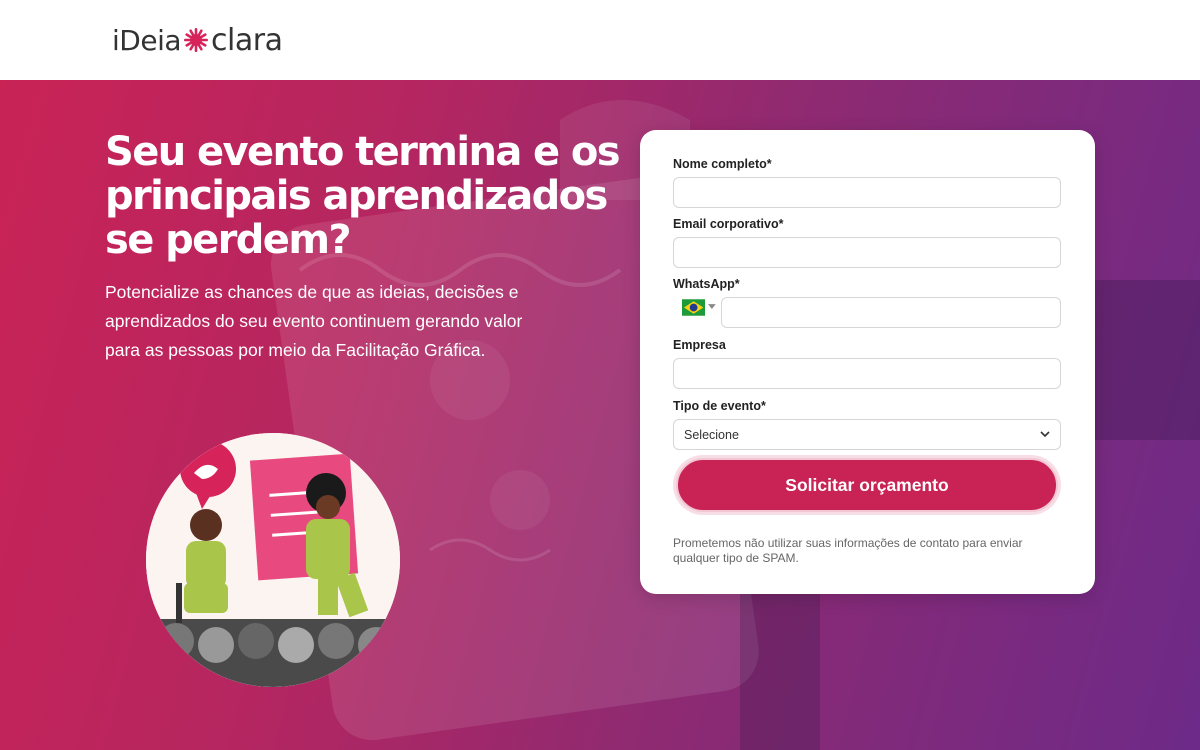  I want to click on event-type-label: Tipo de evento*, so click(719, 406).